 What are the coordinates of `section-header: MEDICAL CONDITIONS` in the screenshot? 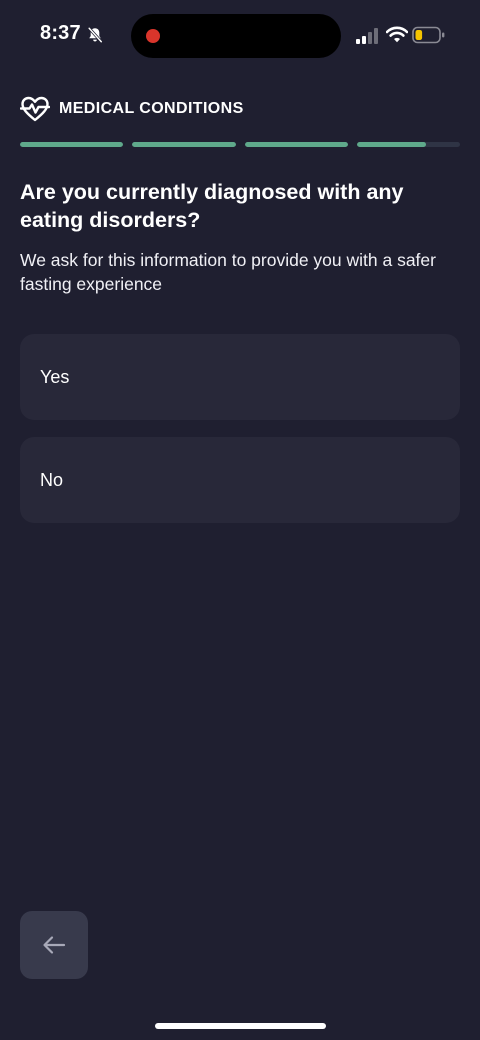 It's located at (132, 109).